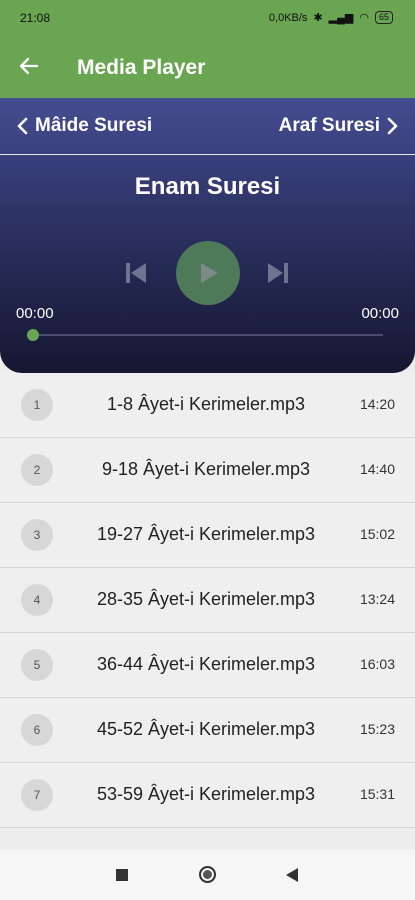 The image size is (415, 900). I want to click on previous-surah-button: Mâide Suresi, so click(84, 126).